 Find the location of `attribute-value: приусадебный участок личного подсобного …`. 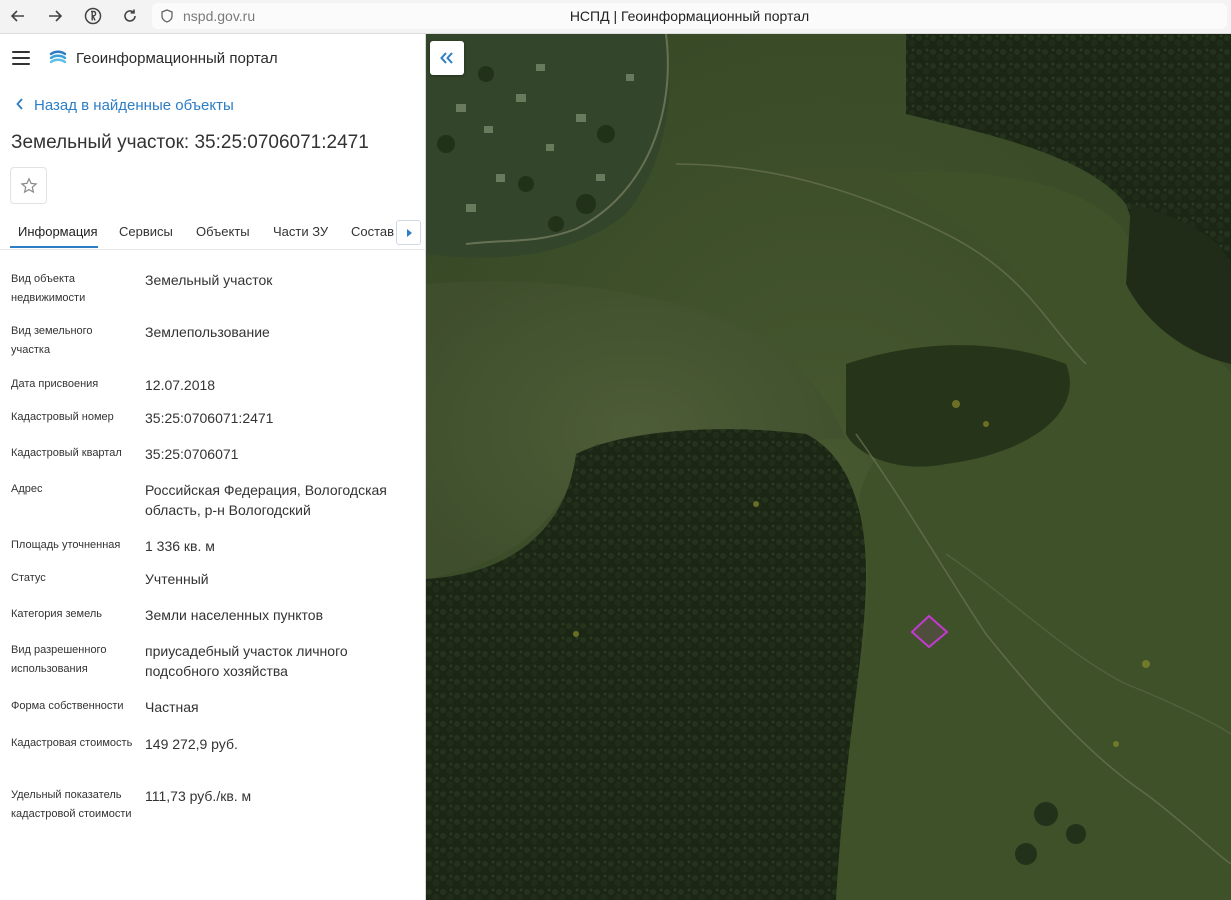

attribute-value: приусадебный участок личного подсобного … is located at coordinates (246, 661).